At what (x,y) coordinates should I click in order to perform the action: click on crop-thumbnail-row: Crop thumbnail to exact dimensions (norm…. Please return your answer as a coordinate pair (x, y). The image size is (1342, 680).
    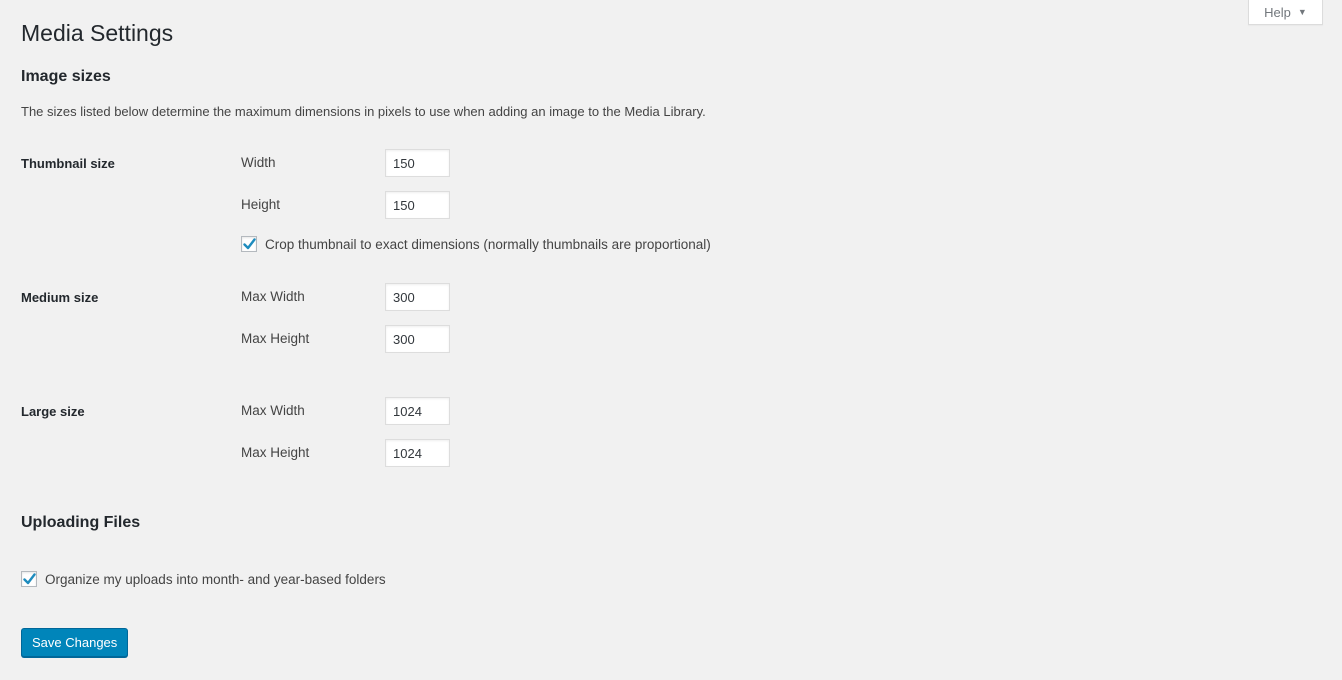
    Looking at the image, I should click on (476, 244).